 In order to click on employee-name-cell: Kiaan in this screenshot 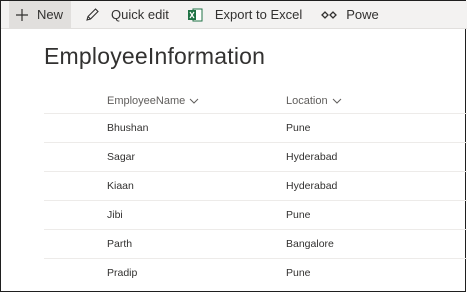, I will do `click(120, 186)`.